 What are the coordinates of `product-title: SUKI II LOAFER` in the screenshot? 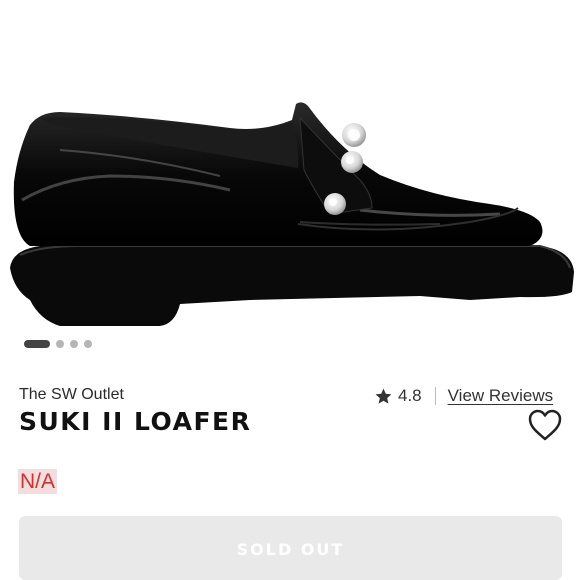 It's located at (135, 421).